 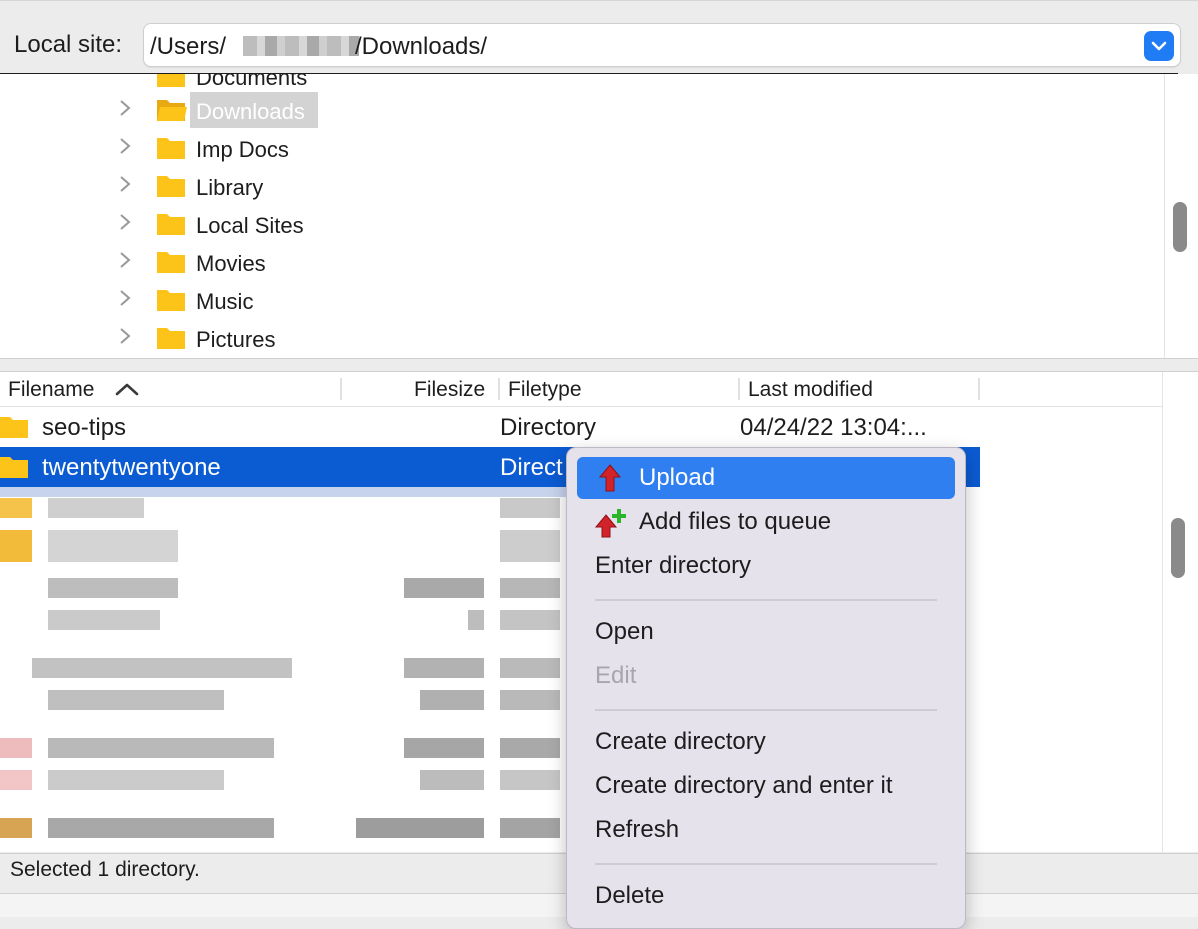 I want to click on local-site-bar: Local site: /Users/ /Downloads/, so click(x=599, y=37).